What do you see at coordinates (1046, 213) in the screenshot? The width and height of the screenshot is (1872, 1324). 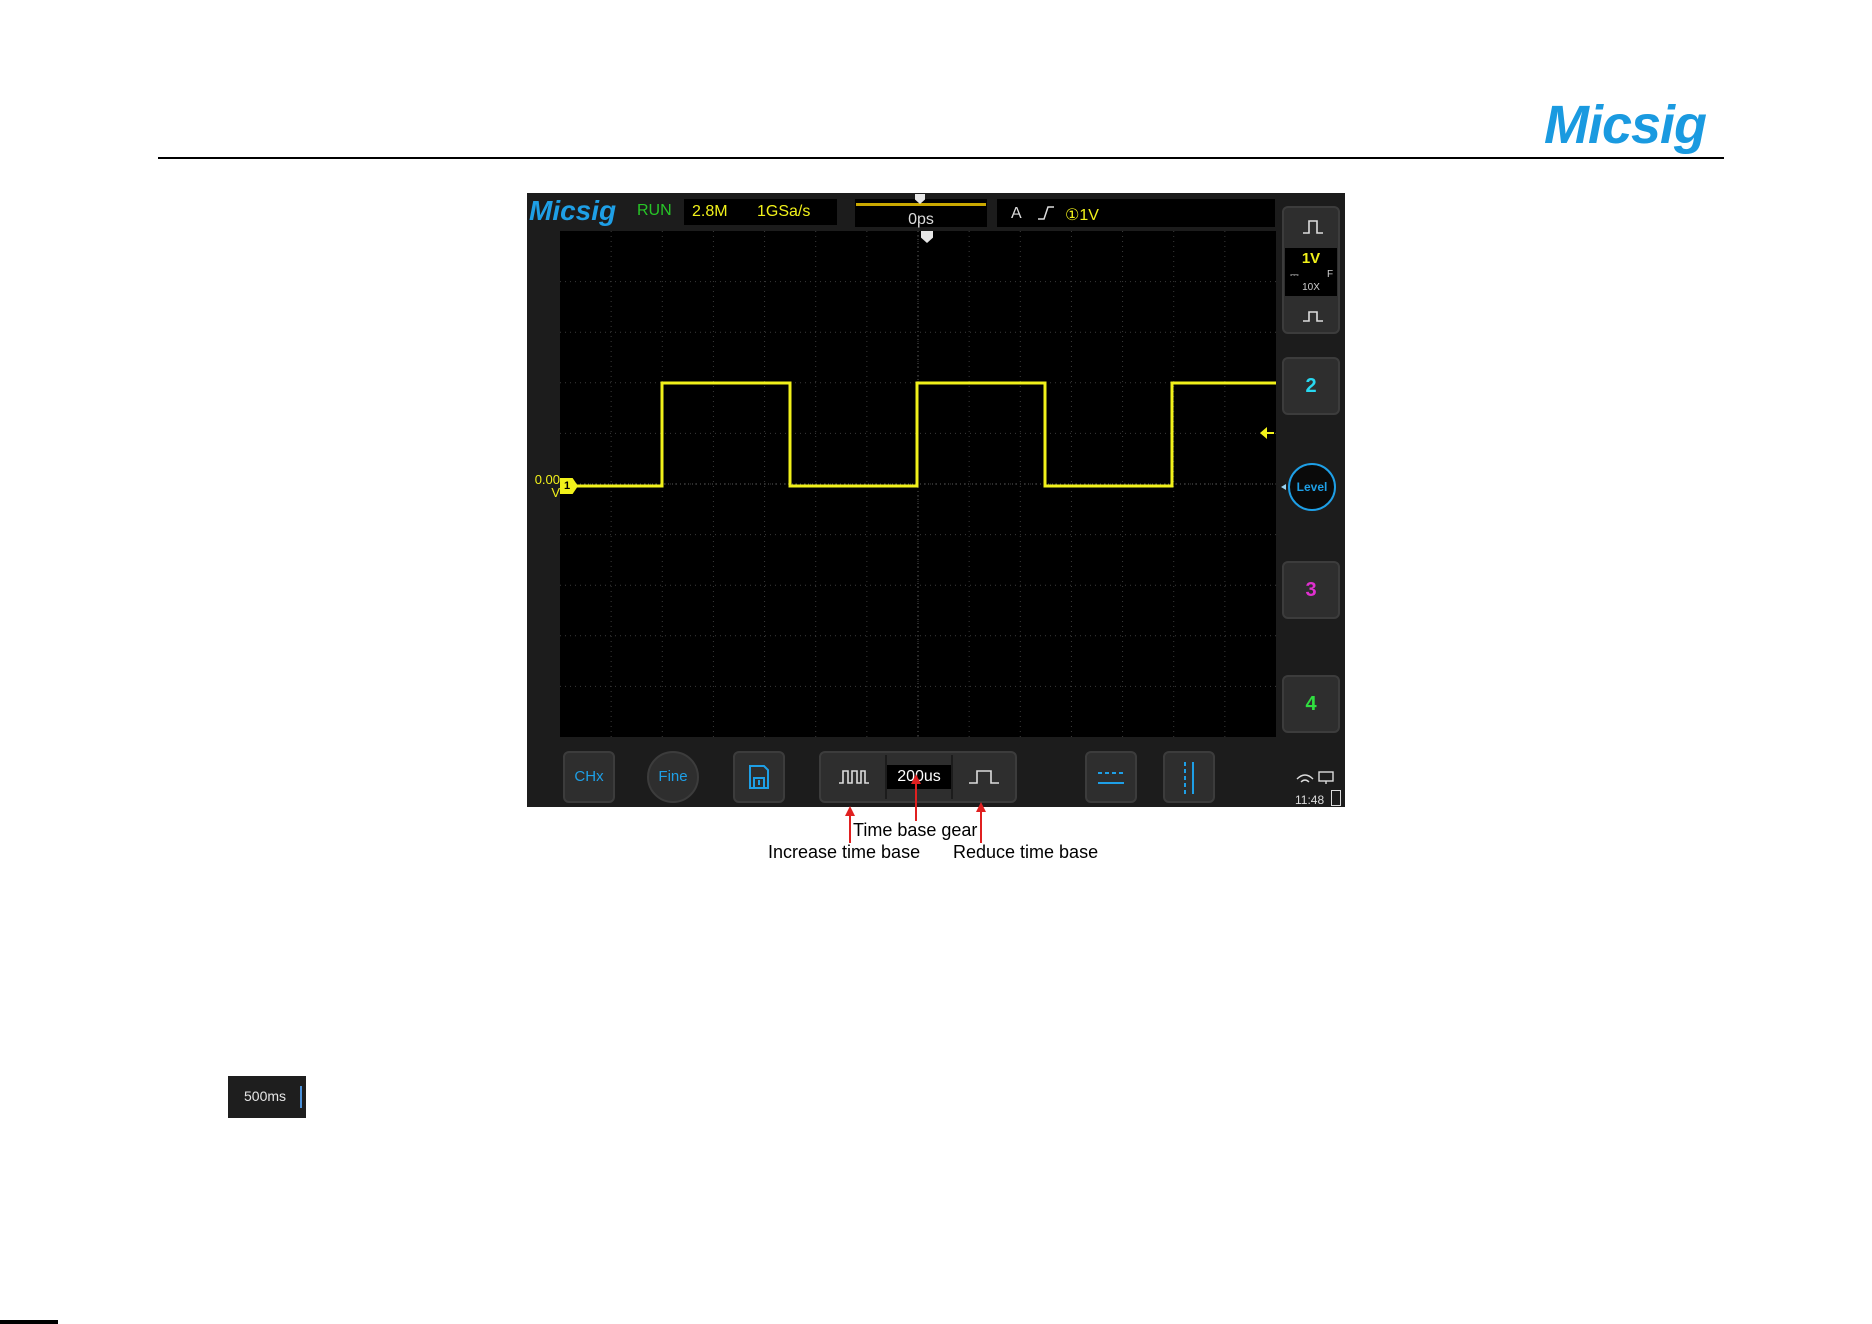 I see `rising-edge-icon` at bounding box center [1046, 213].